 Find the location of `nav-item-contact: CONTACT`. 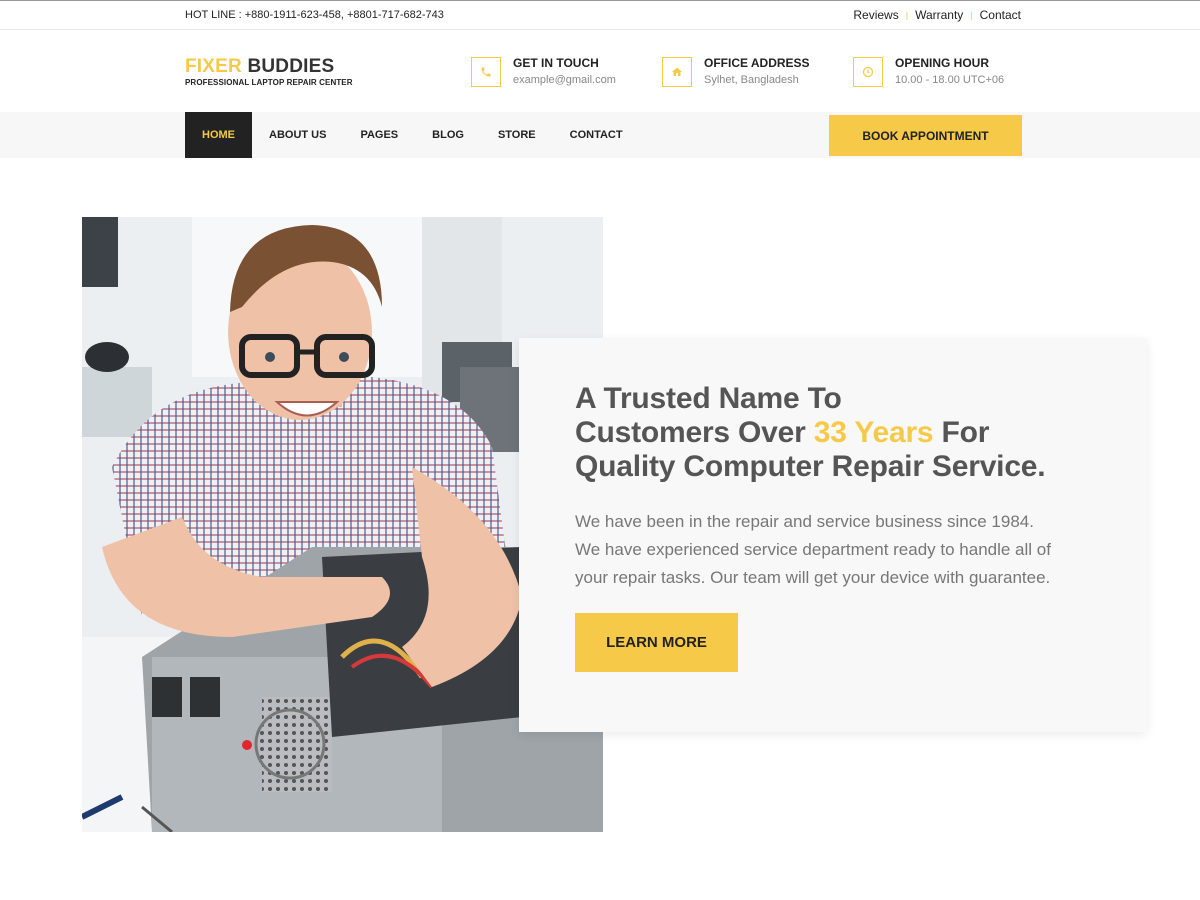

nav-item-contact: CONTACT is located at coordinates (596, 135).